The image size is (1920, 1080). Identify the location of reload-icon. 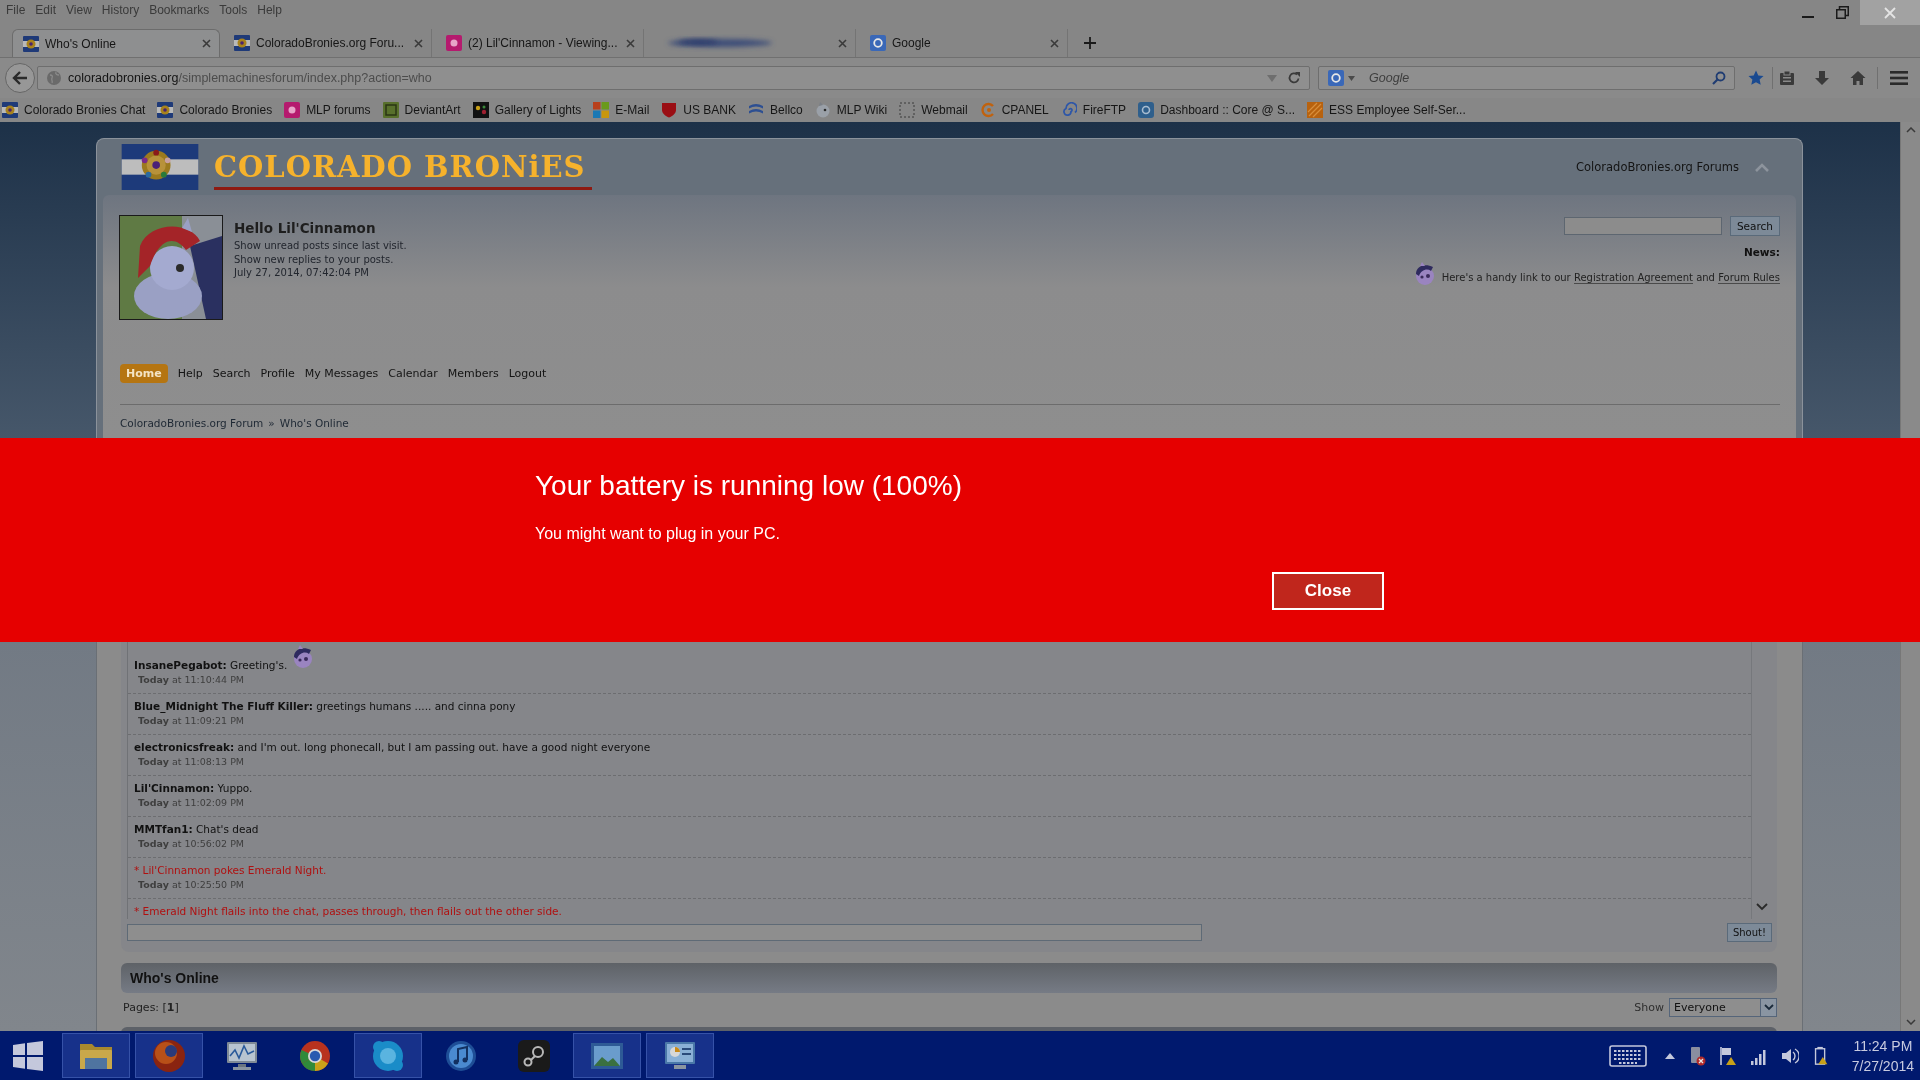
(1294, 78).